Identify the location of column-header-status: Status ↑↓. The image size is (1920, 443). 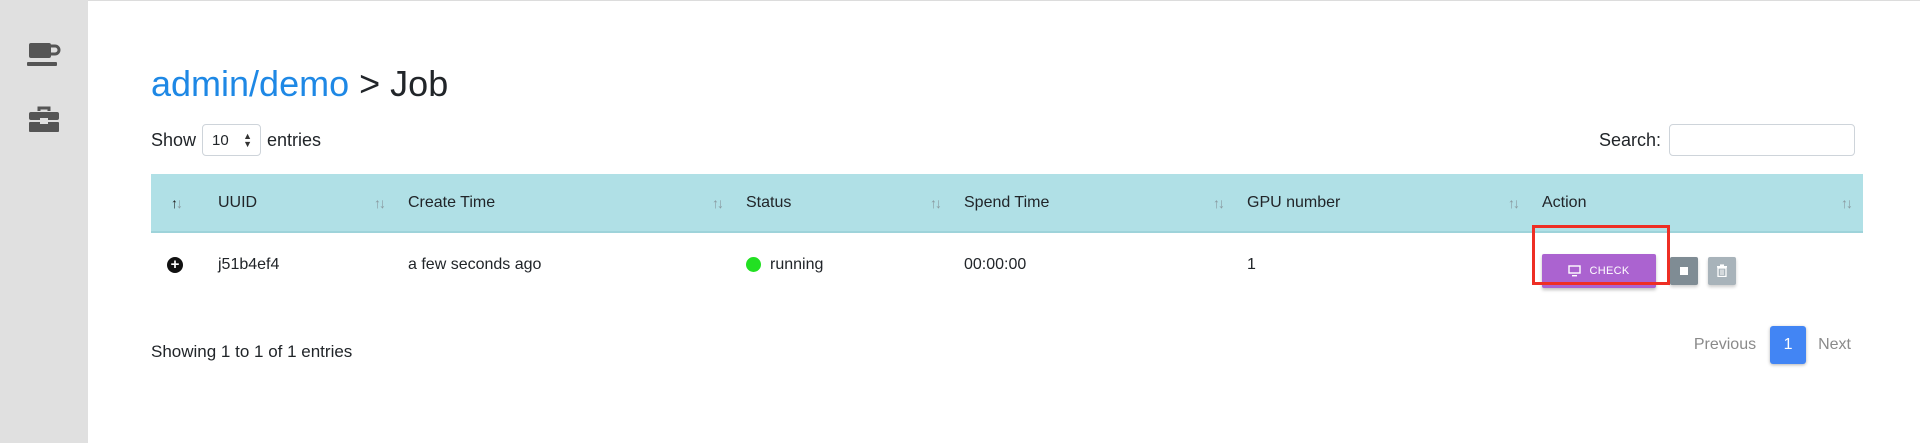
(843, 203).